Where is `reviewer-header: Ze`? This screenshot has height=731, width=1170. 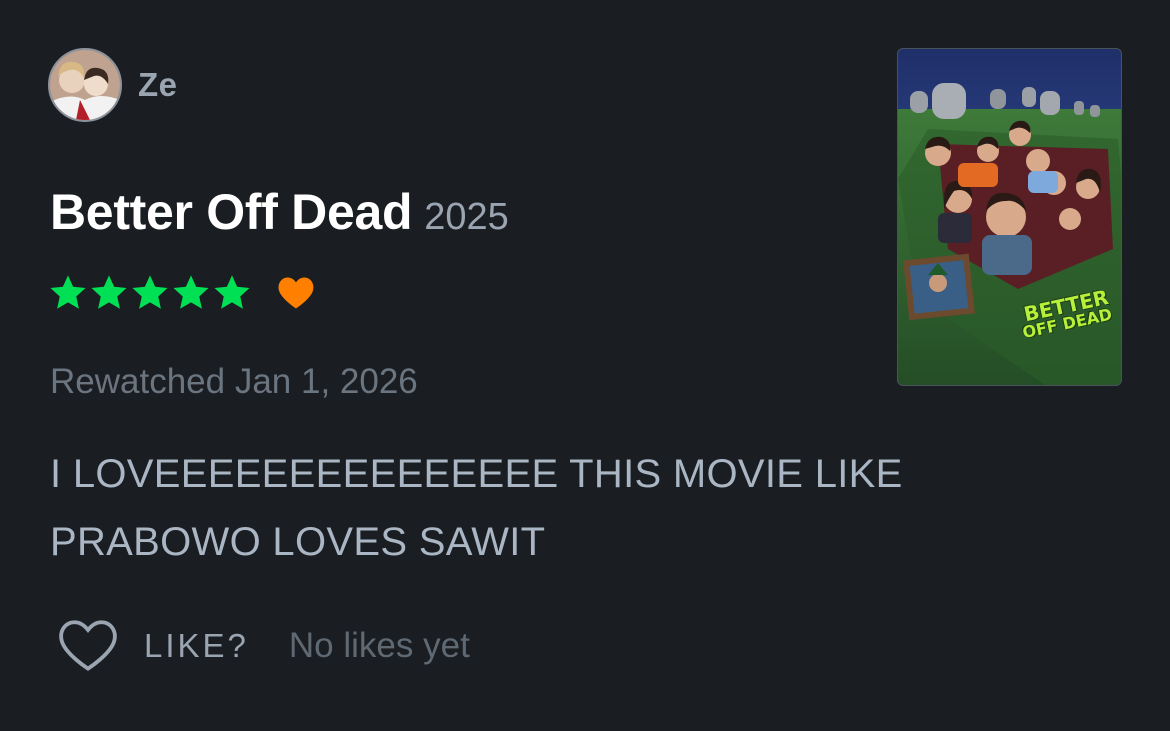 reviewer-header: Ze is located at coordinates (113, 85).